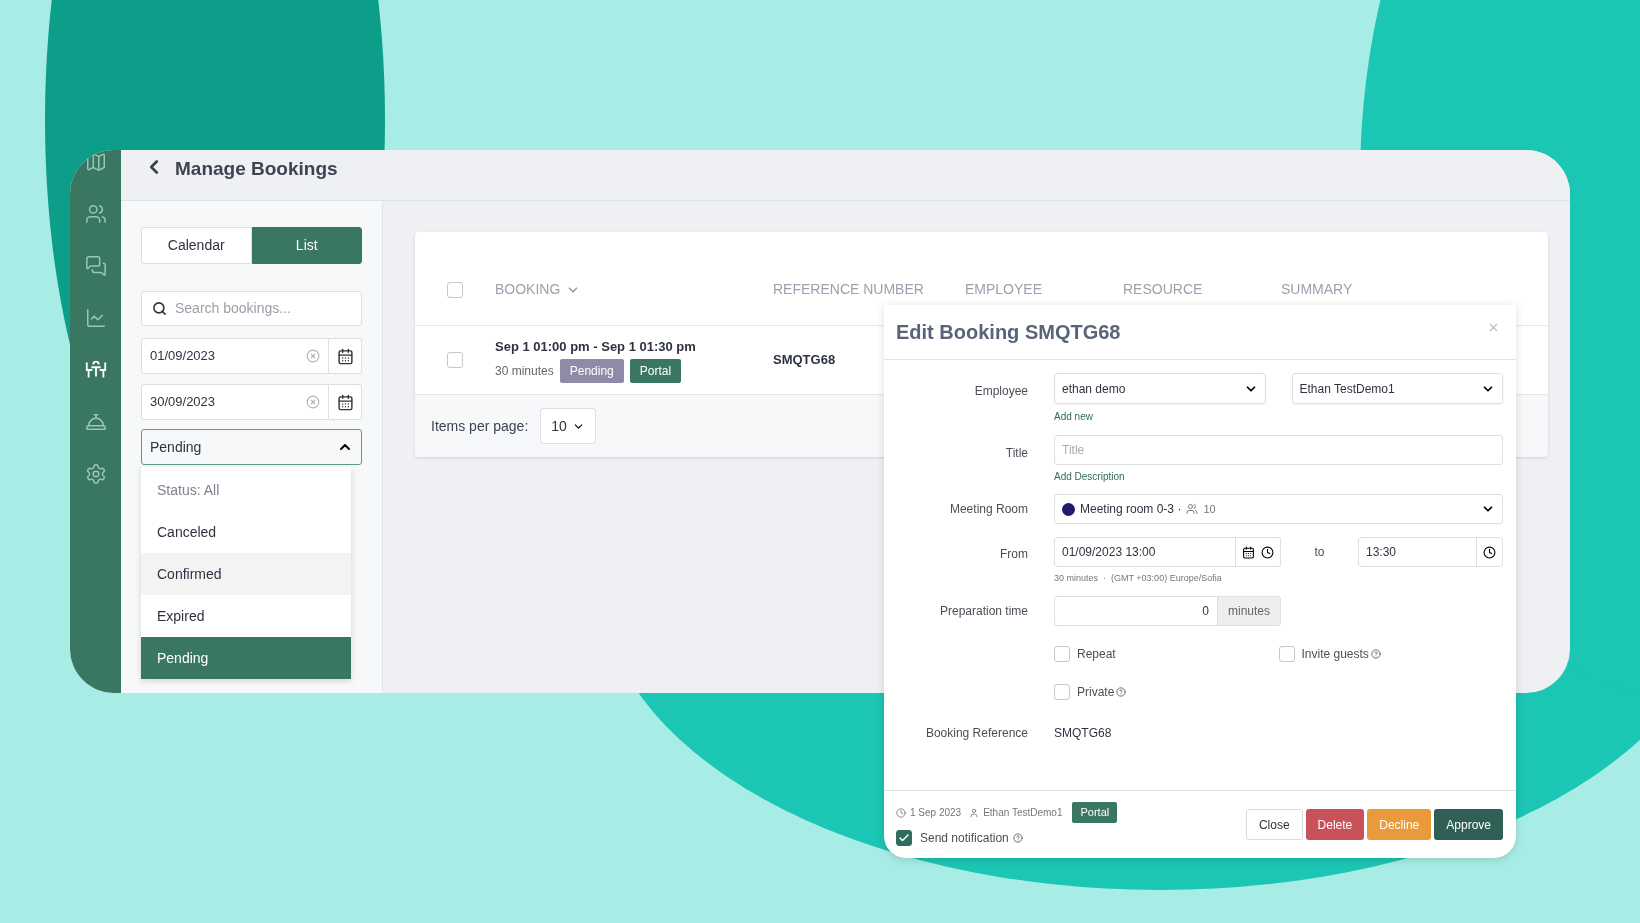 This screenshot has width=1640, height=923. Describe the element at coordinates (95, 214) in the screenshot. I see `users-icon` at that location.